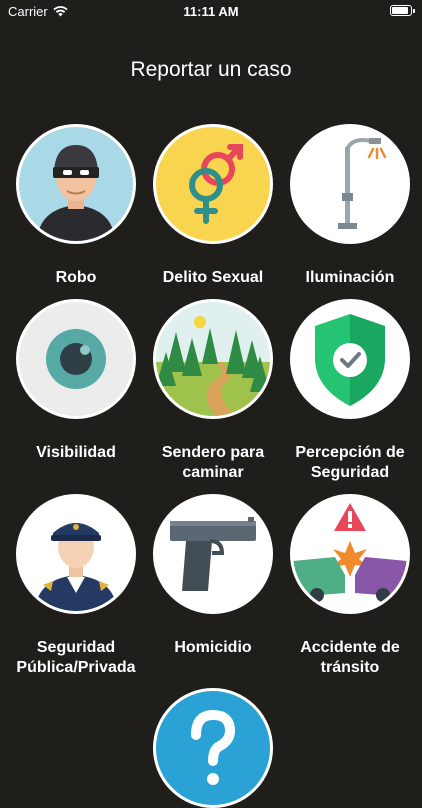 Image resolution: width=422 pixels, height=808 pixels. I want to click on category-iluminacion: Iluminación, so click(350, 206).